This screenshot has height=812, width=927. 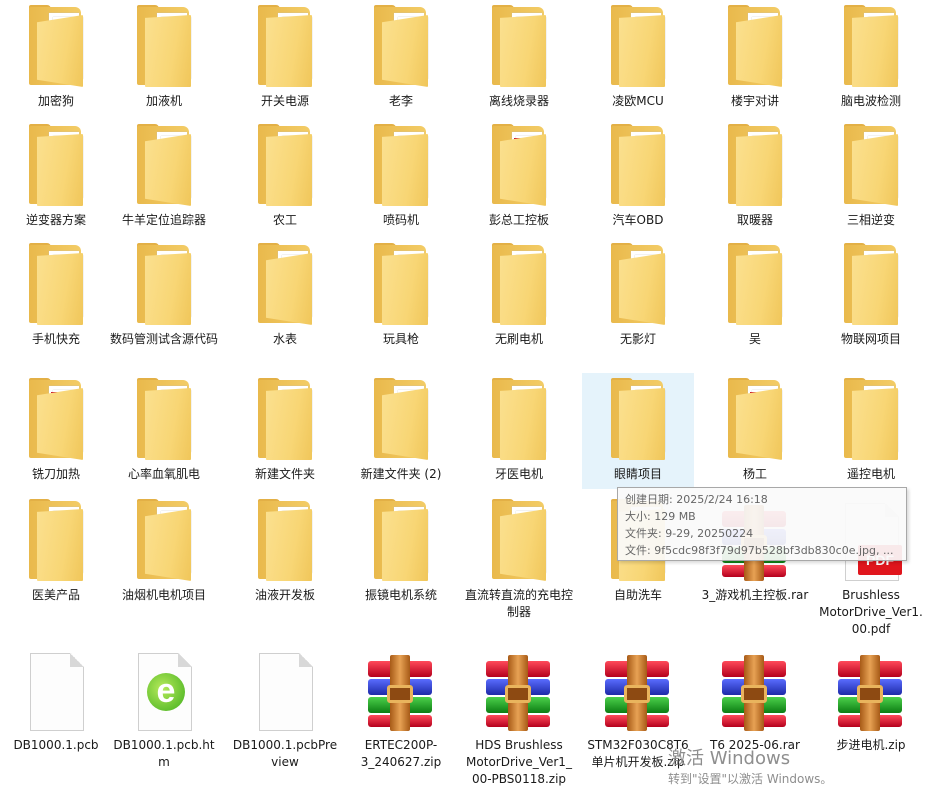 I want to click on file-item: ERTEC200P-3_240627.zip, so click(x=401, y=726).